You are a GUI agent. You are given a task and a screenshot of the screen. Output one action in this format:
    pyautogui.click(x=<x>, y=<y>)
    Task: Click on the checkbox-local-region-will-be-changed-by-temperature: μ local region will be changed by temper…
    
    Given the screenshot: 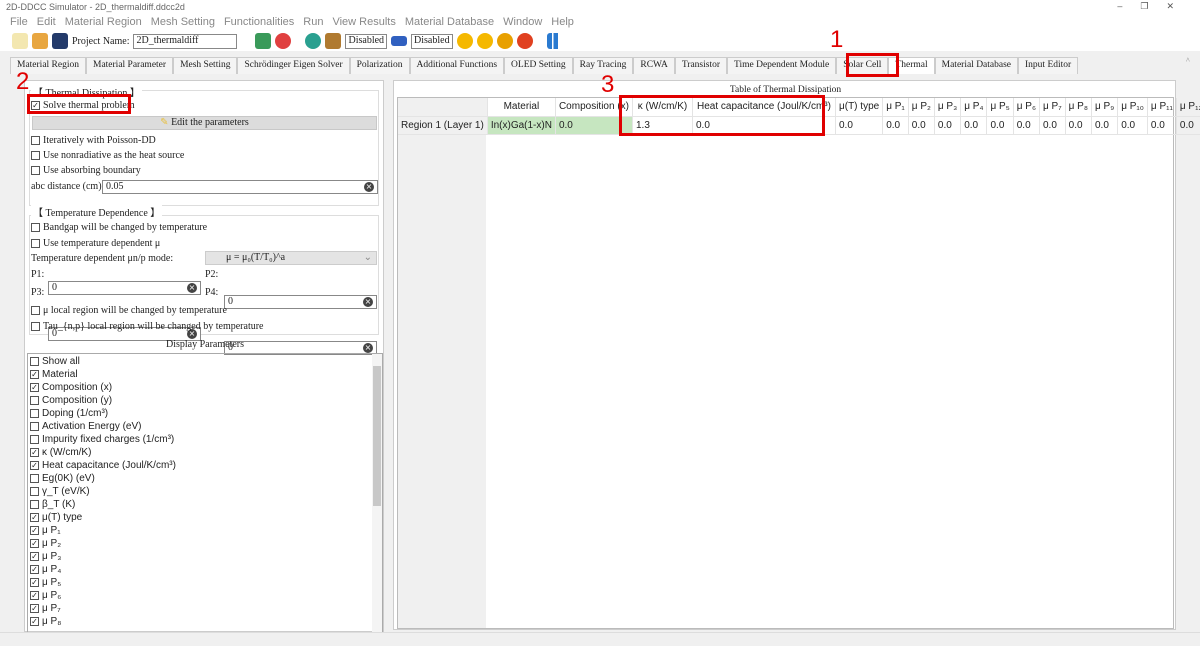 What is the action you would take?
    pyautogui.click(x=147, y=310)
    